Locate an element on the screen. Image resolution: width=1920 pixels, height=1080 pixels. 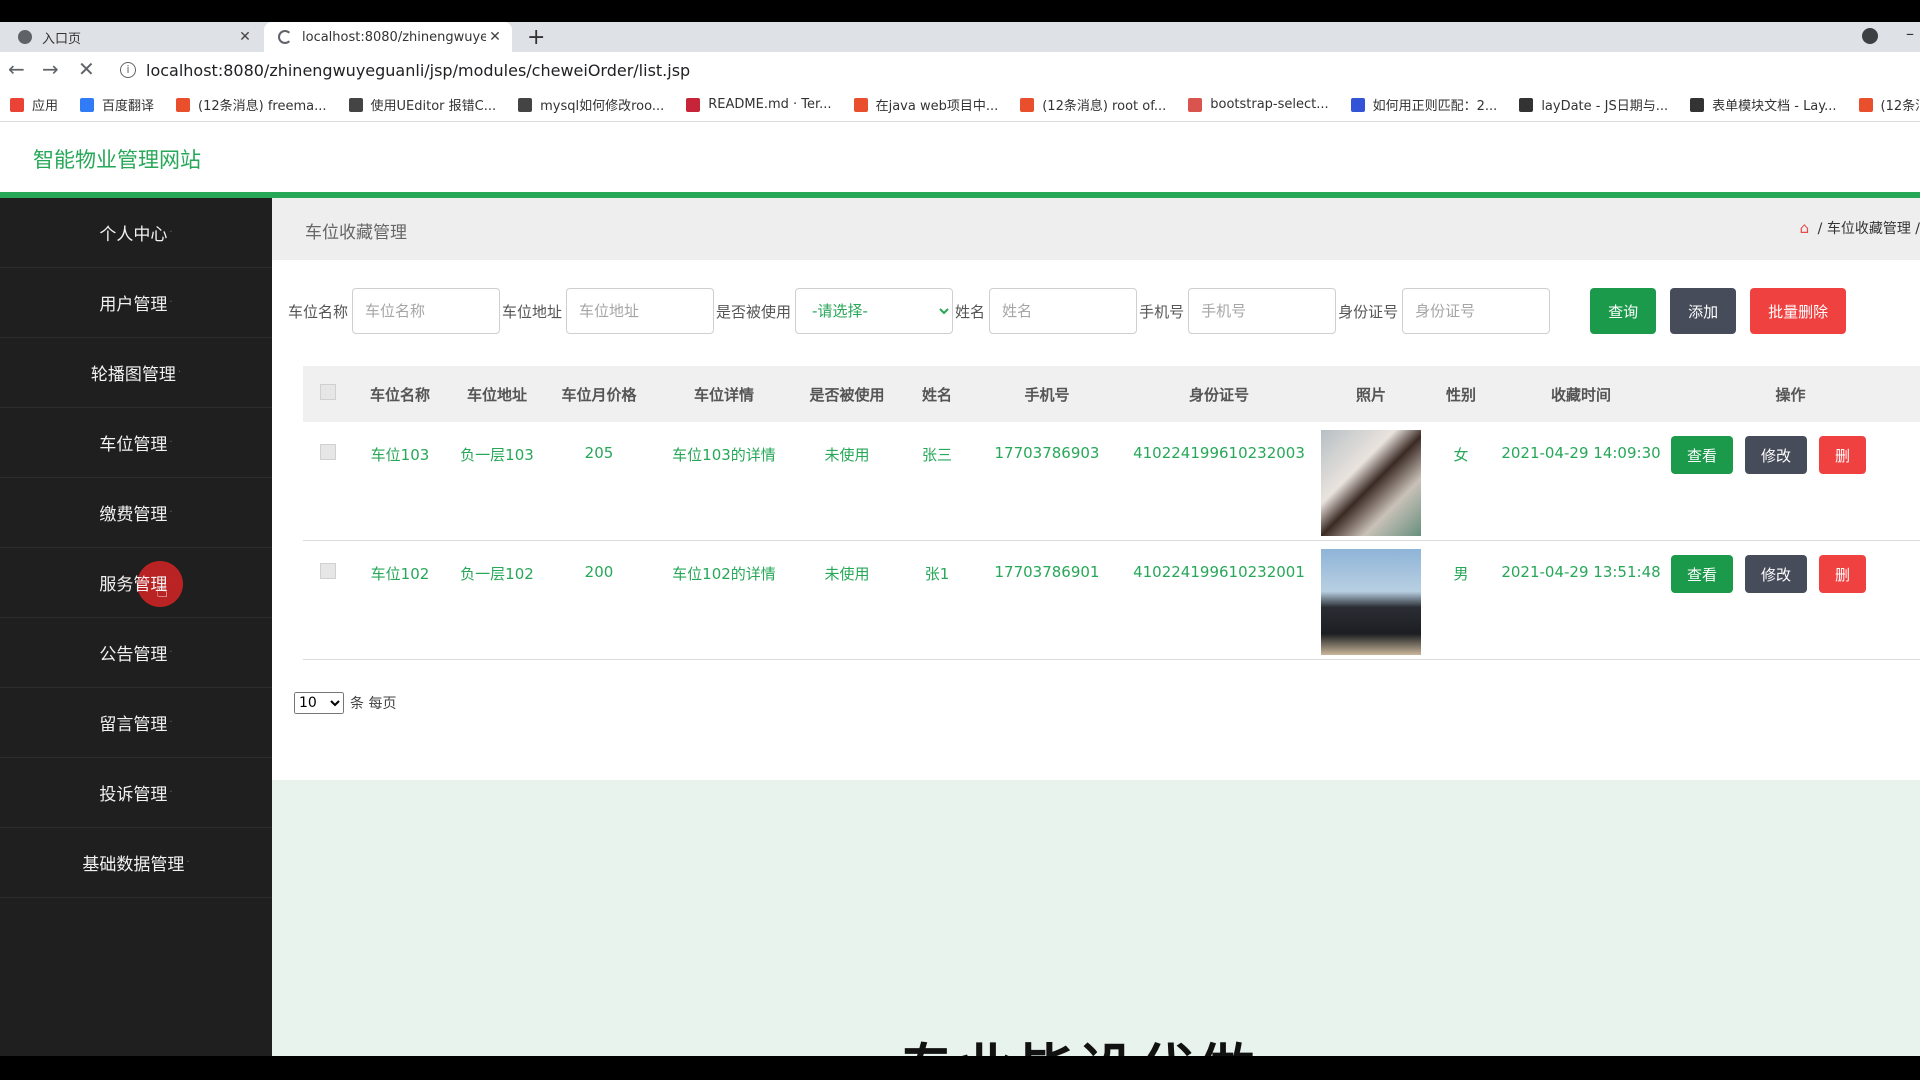
page-title: 车位收藏管理 is located at coordinates (356, 233).